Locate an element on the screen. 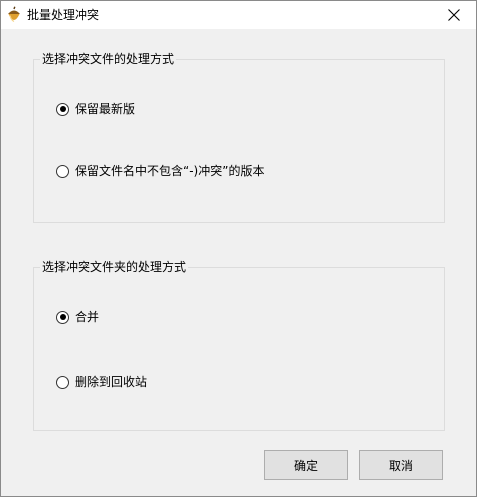  radio-keep-non-conflict: 保留文件名中不包含“-)冲突”的版本 is located at coordinates (160, 171).